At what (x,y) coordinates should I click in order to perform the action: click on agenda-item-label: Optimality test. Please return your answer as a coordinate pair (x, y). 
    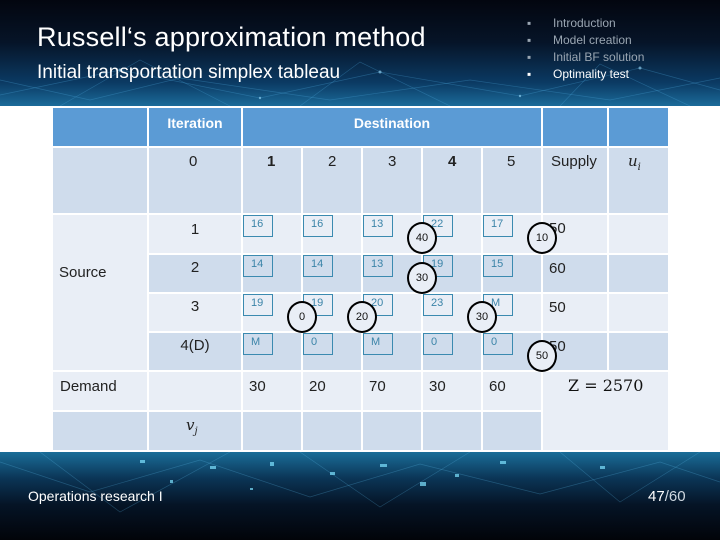
    Looking at the image, I should click on (591, 74).